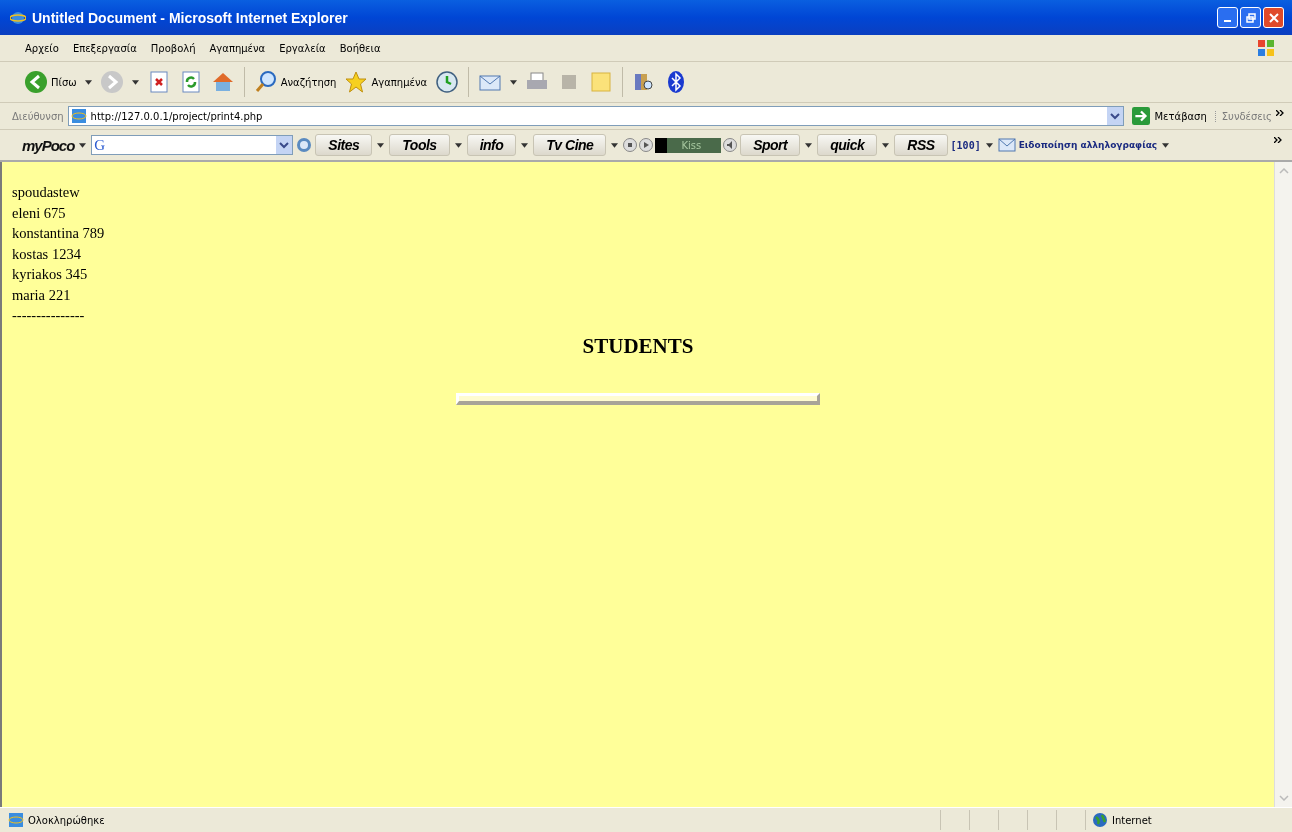 The height and width of the screenshot is (832, 1292). I want to click on text-line: eleni 675, so click(39, 213).